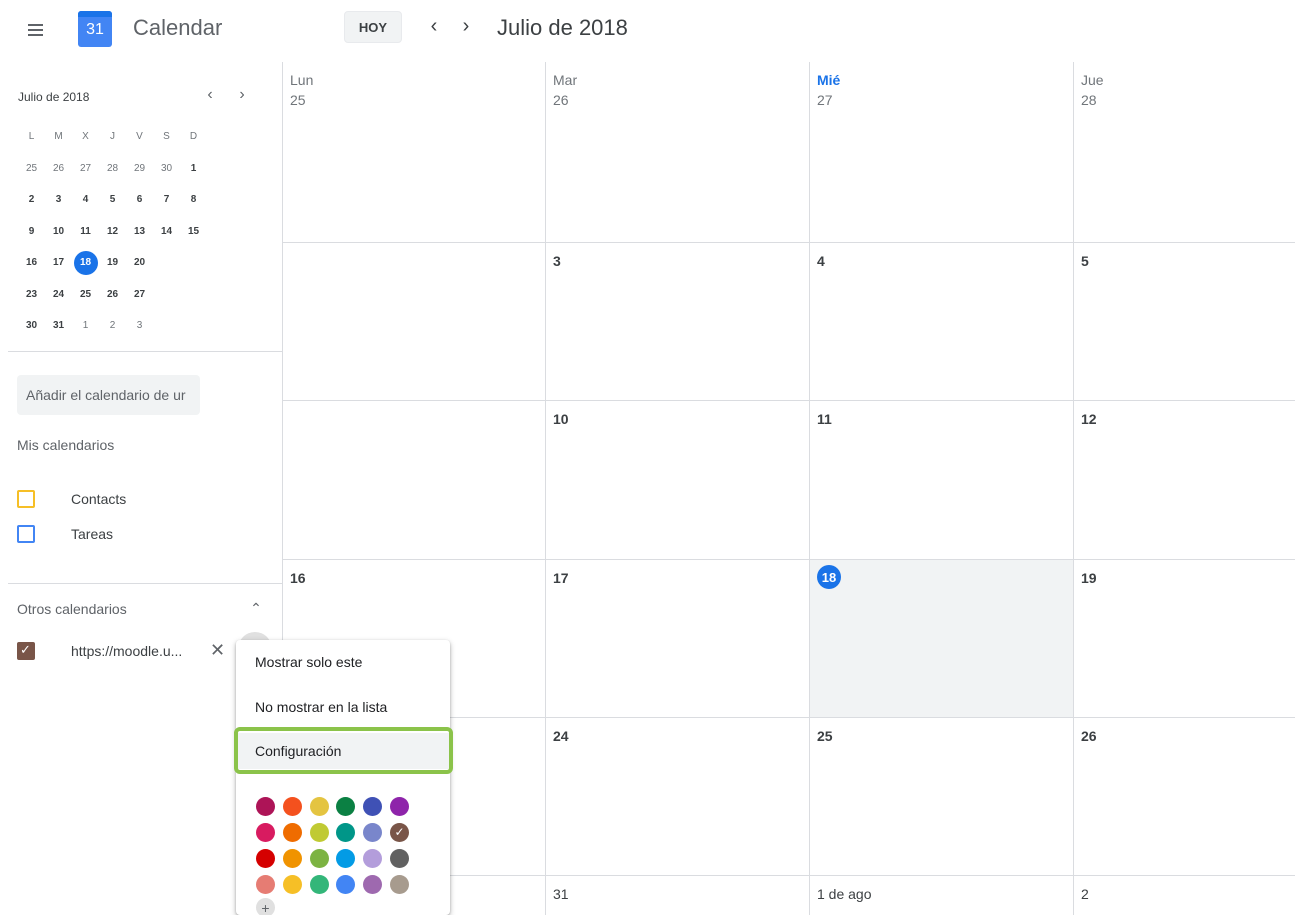  Describe the element at coordinates (825, 100) in the screenshot. I see `day-number: 27` at that location.